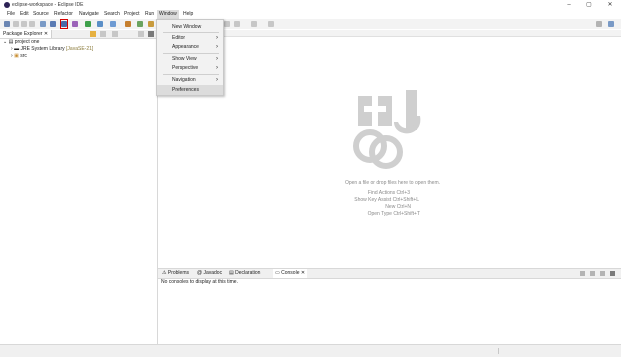 The height and width of the screenshot is (357, 621). Describe the element at coordinates (7, 24) in the screenshot. I see `new-icon` at that location.